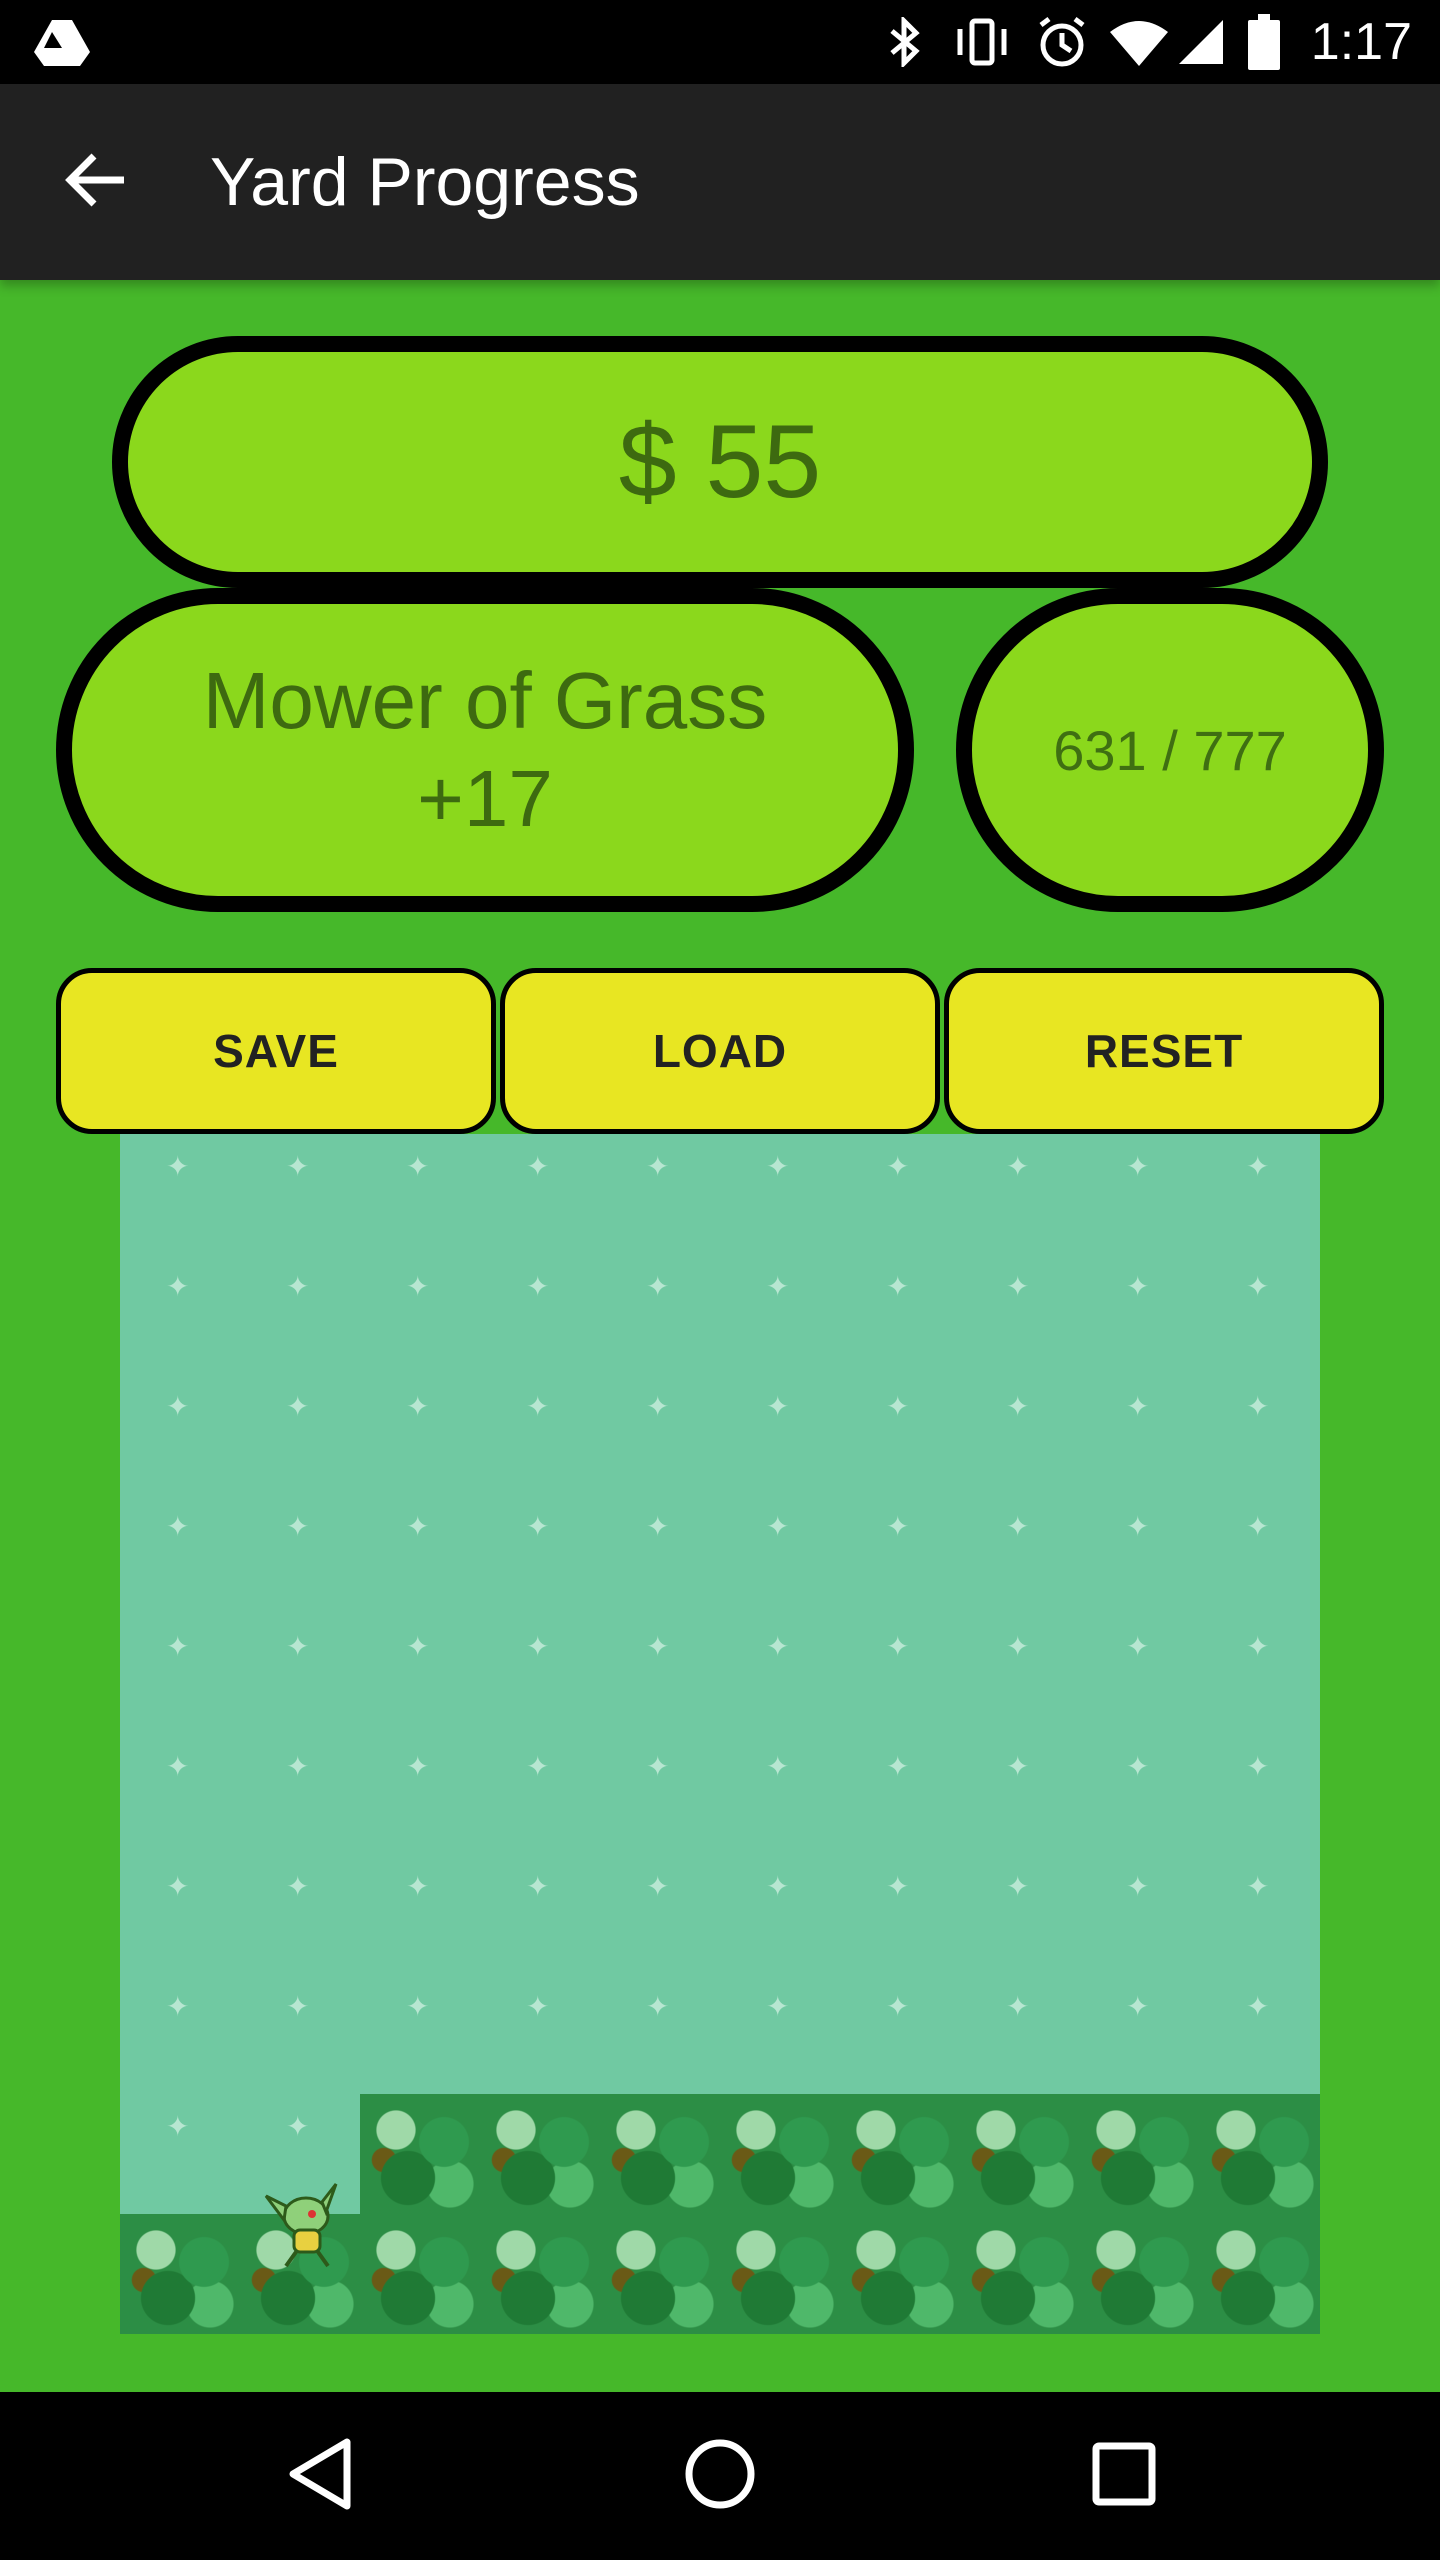 The image size is (1440, 2560). I want to click on save-button: SAVE, so click(276, 1051).